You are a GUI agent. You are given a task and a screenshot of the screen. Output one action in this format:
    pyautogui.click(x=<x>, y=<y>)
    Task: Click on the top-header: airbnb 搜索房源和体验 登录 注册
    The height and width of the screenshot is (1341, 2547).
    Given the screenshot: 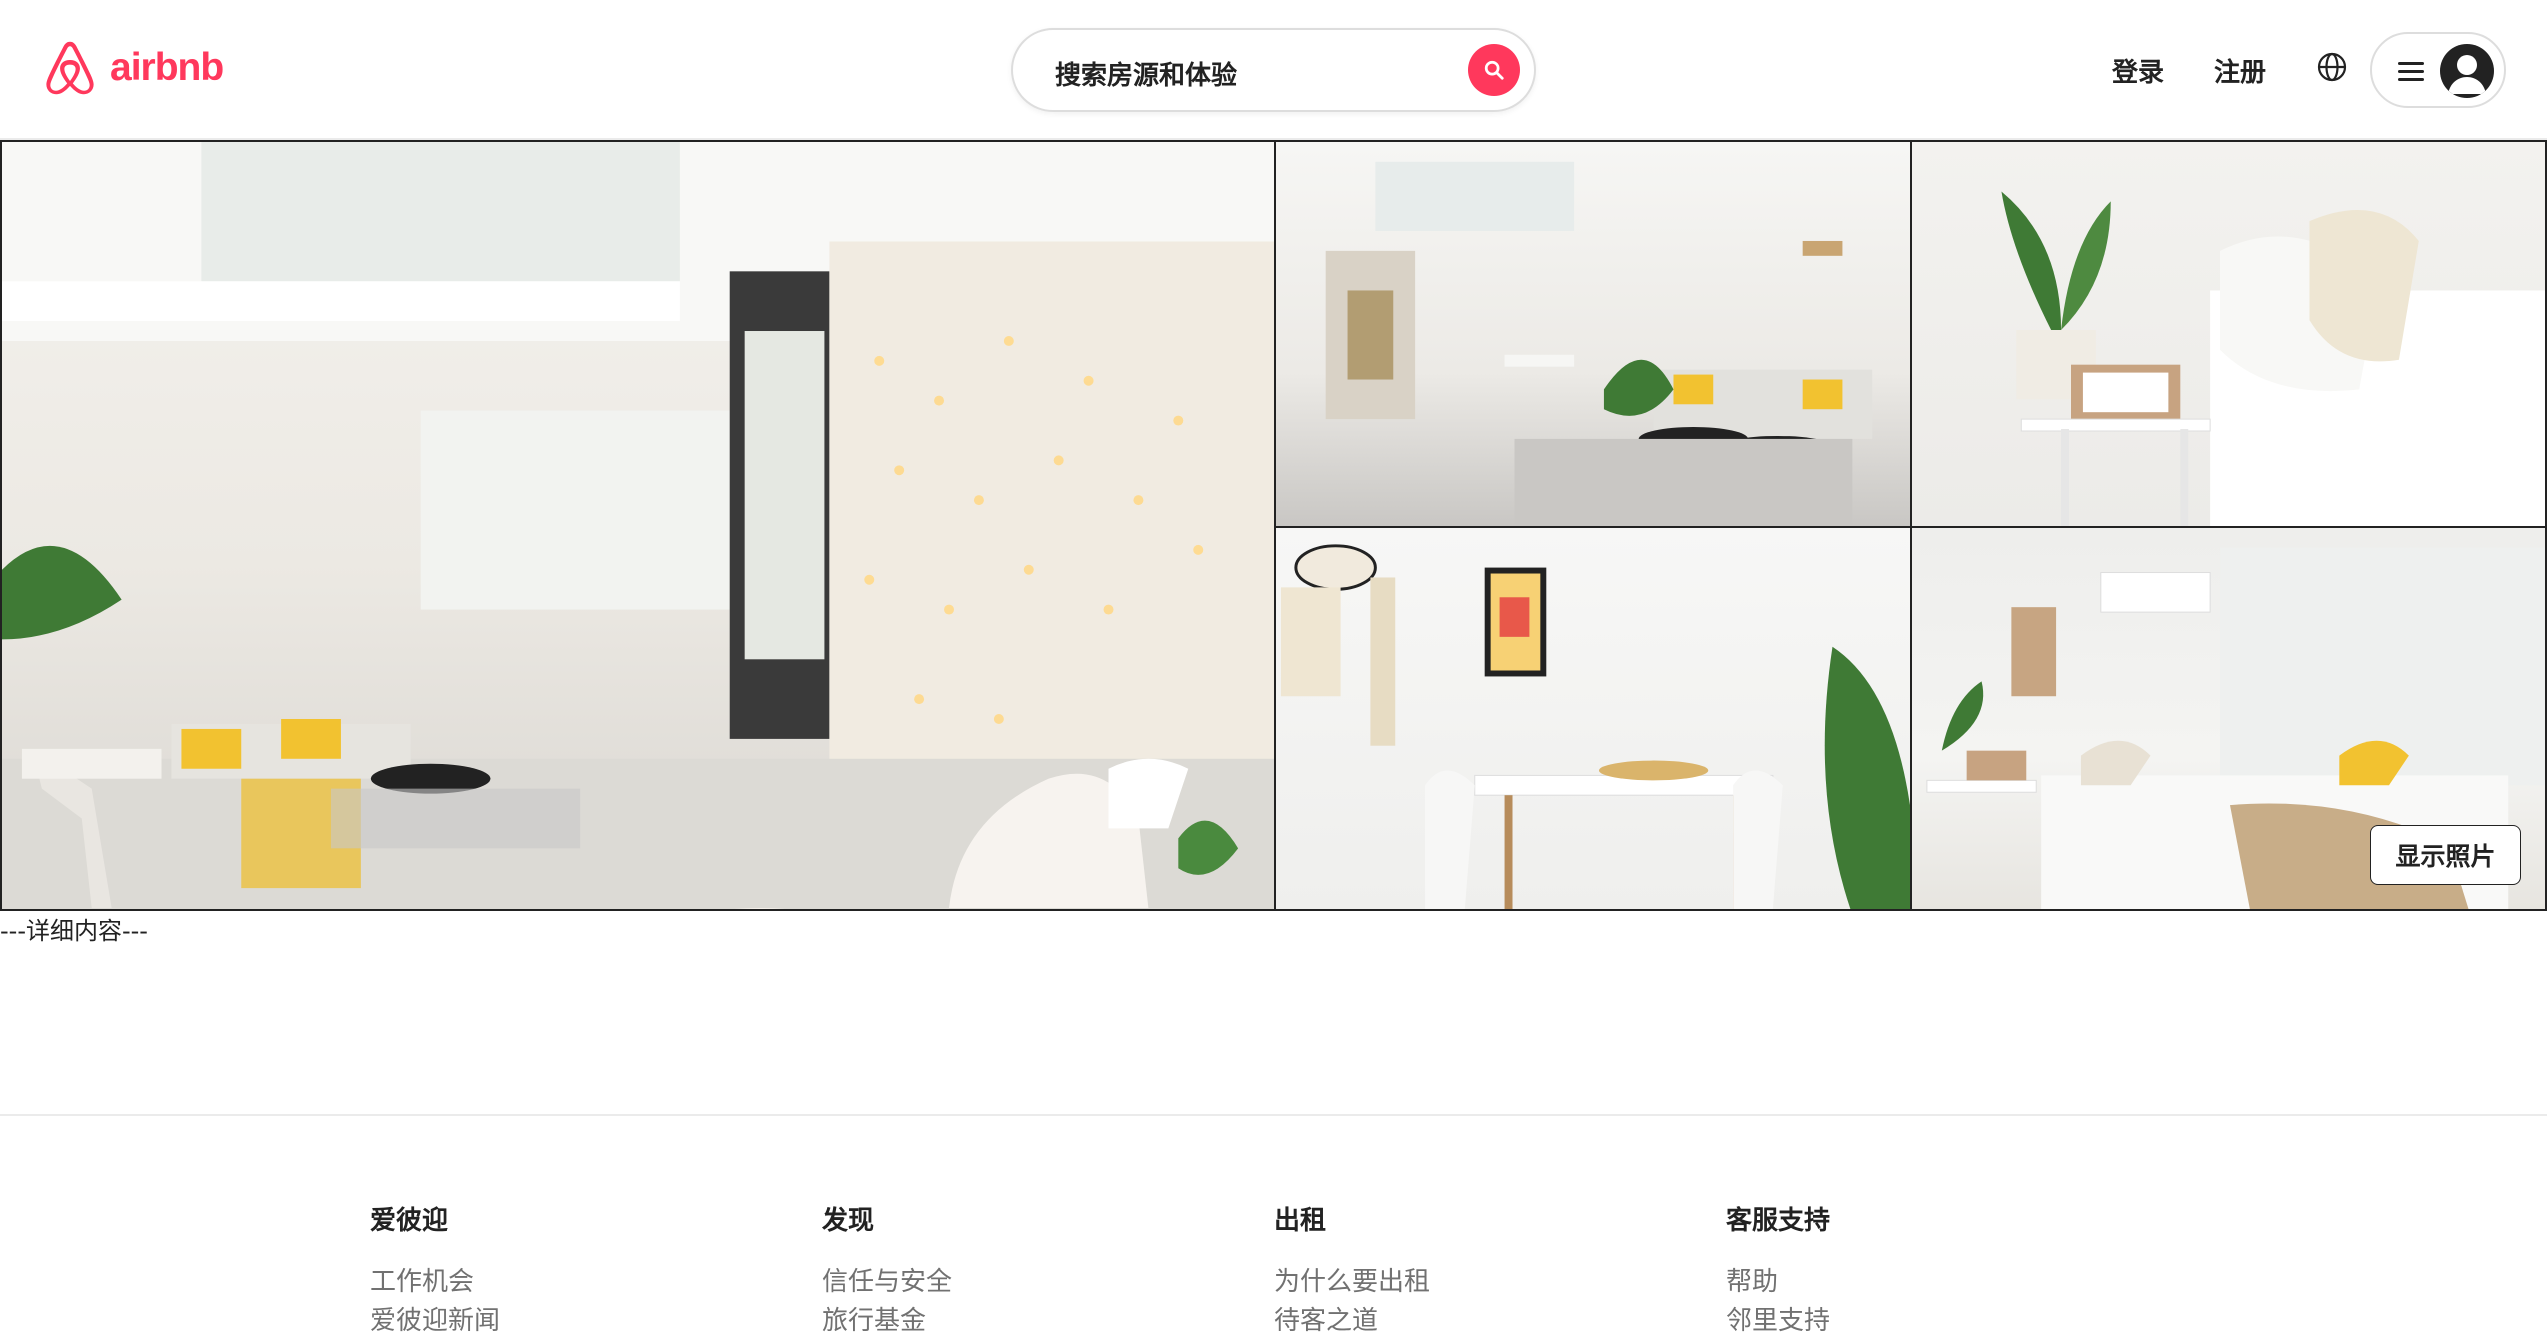 What is the action you would take?
    pyautogui.click(x=1273, y=70)
    